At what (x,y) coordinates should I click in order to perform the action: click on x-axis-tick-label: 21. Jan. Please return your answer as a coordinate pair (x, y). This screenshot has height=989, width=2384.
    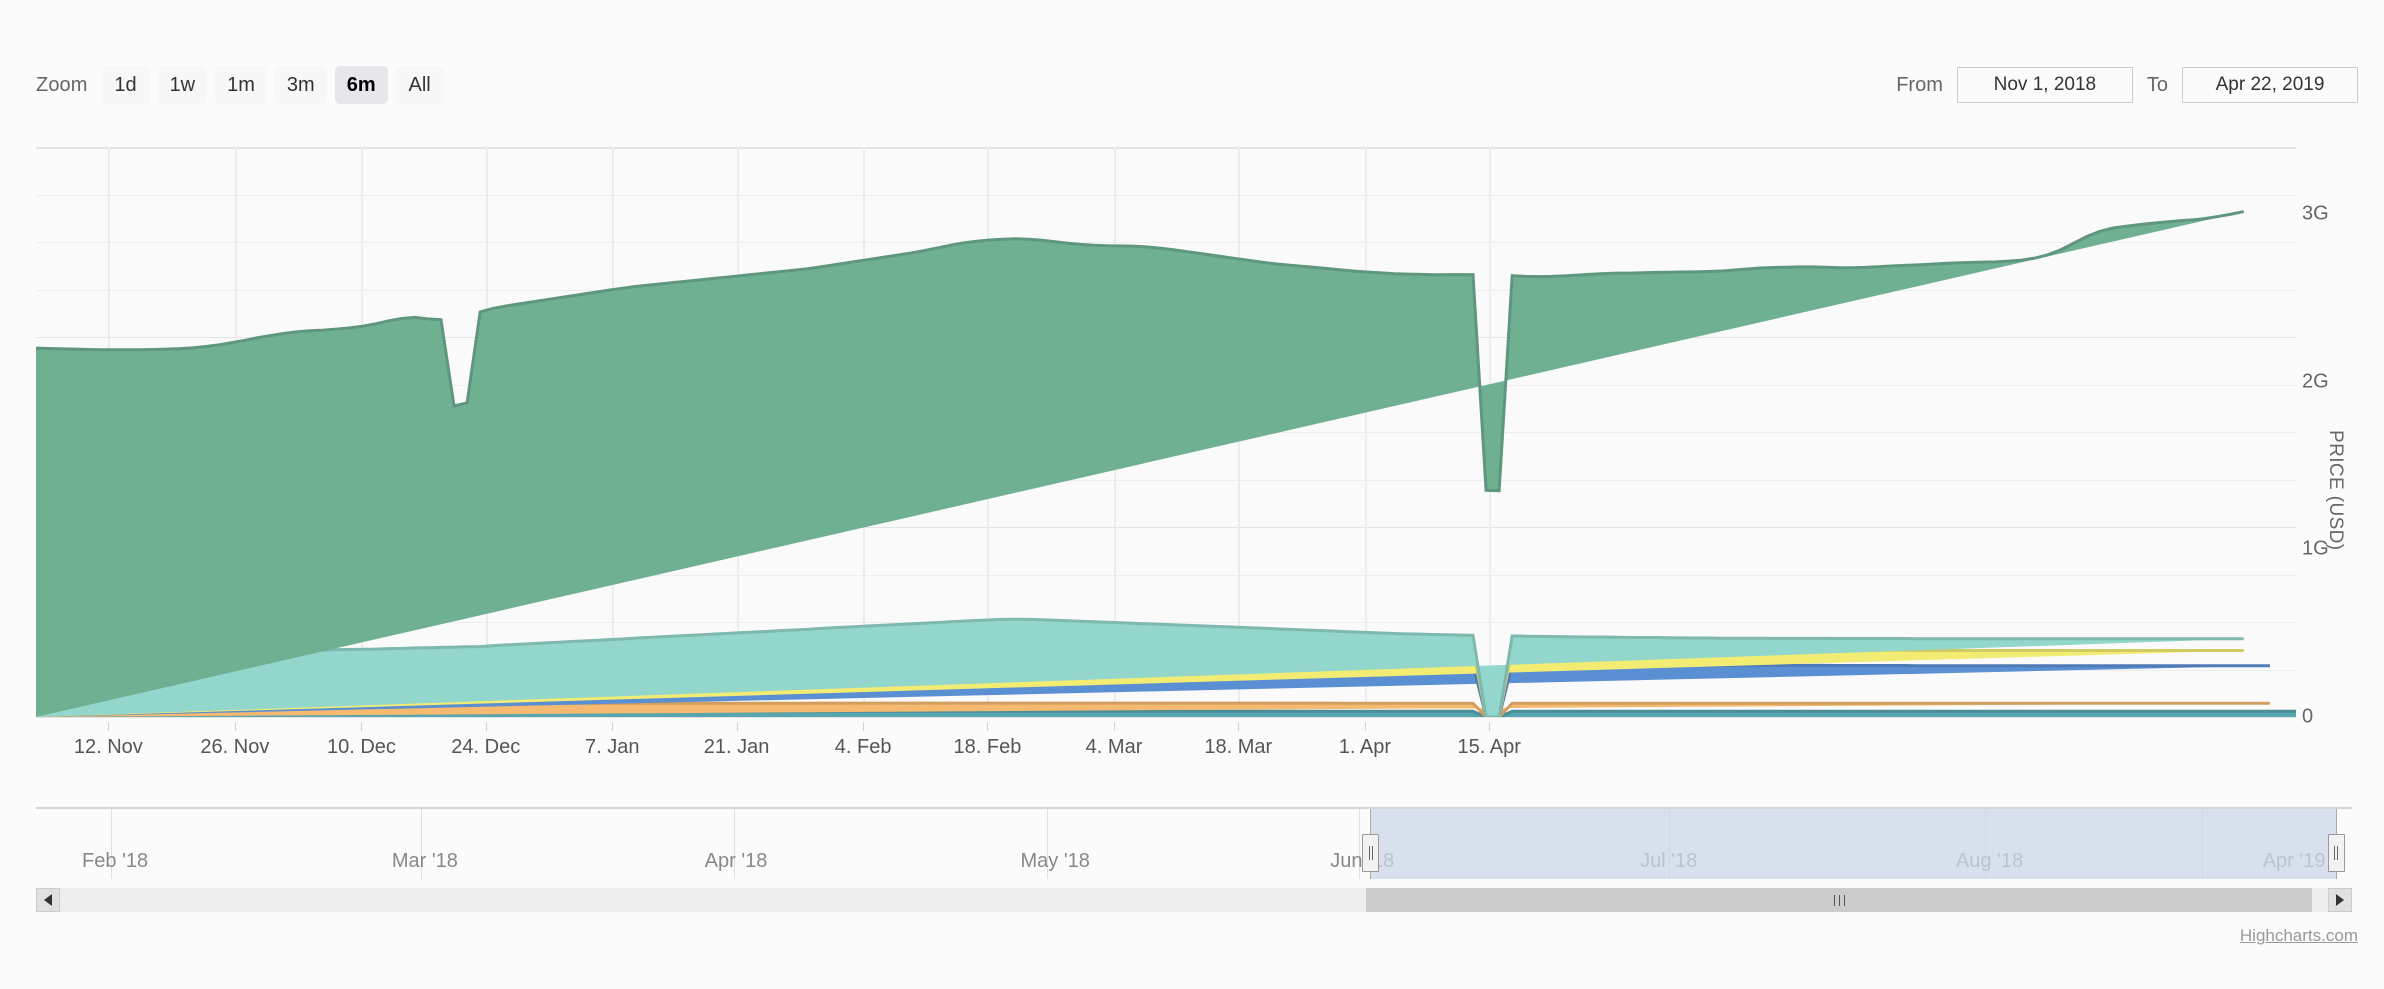
    Looking at the image, I should click on (736, 747).